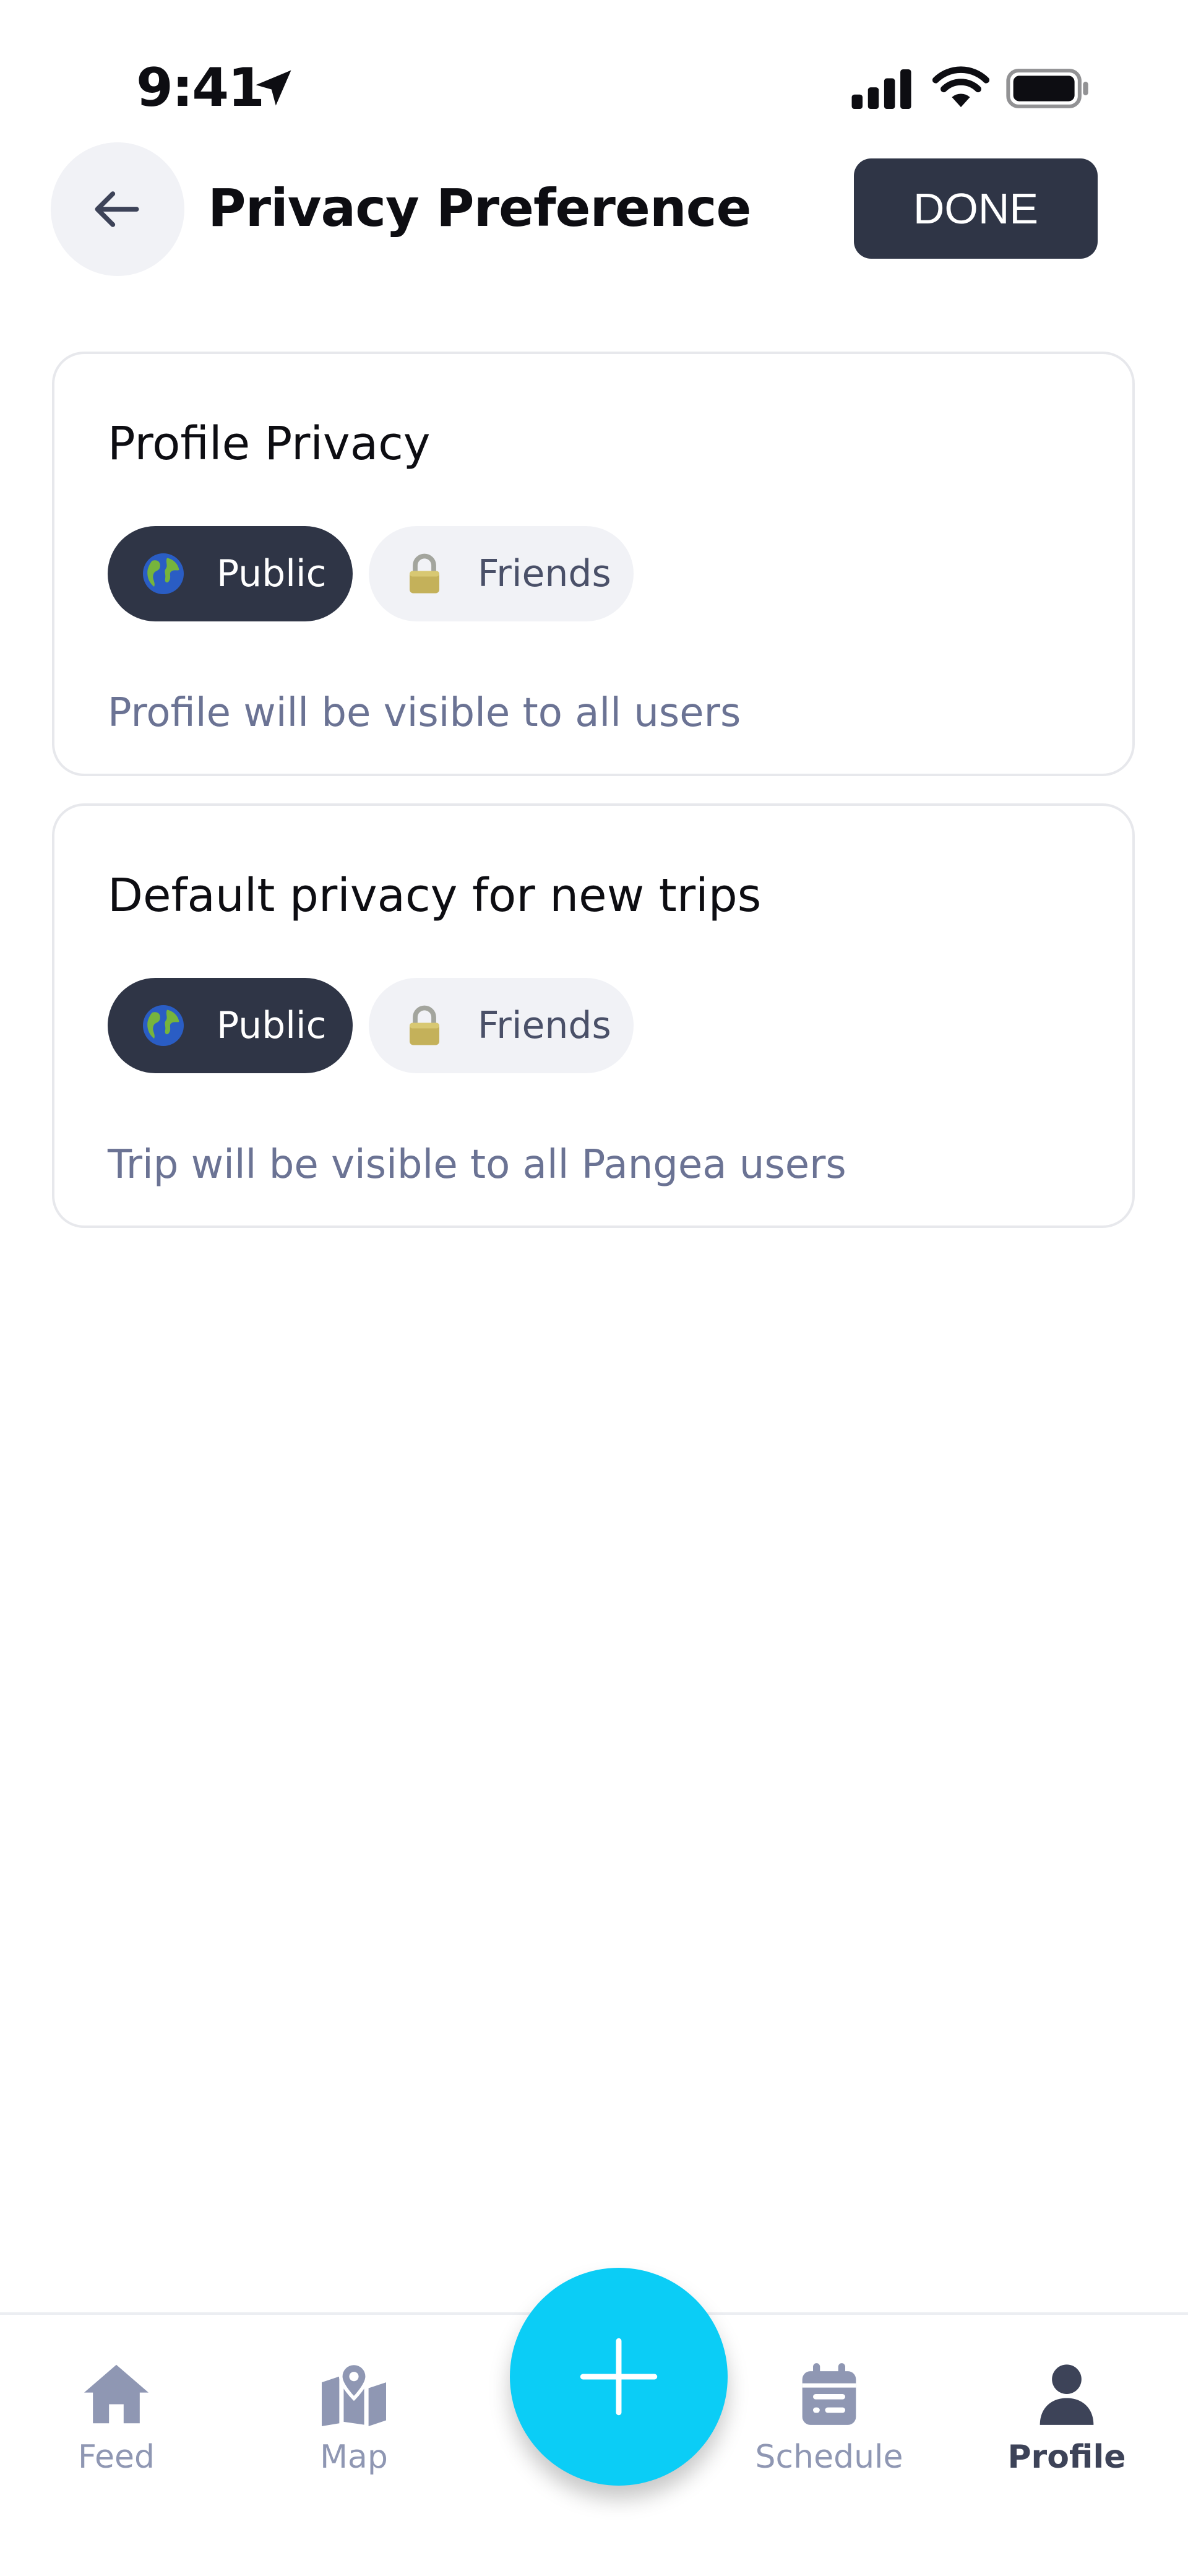 The width and height of the screenshot is (1188, 2576). What do you see at coordinates (354, 2394) in the screenshot?
I see `map-pin-icon` at bounding box center [354, 2394].